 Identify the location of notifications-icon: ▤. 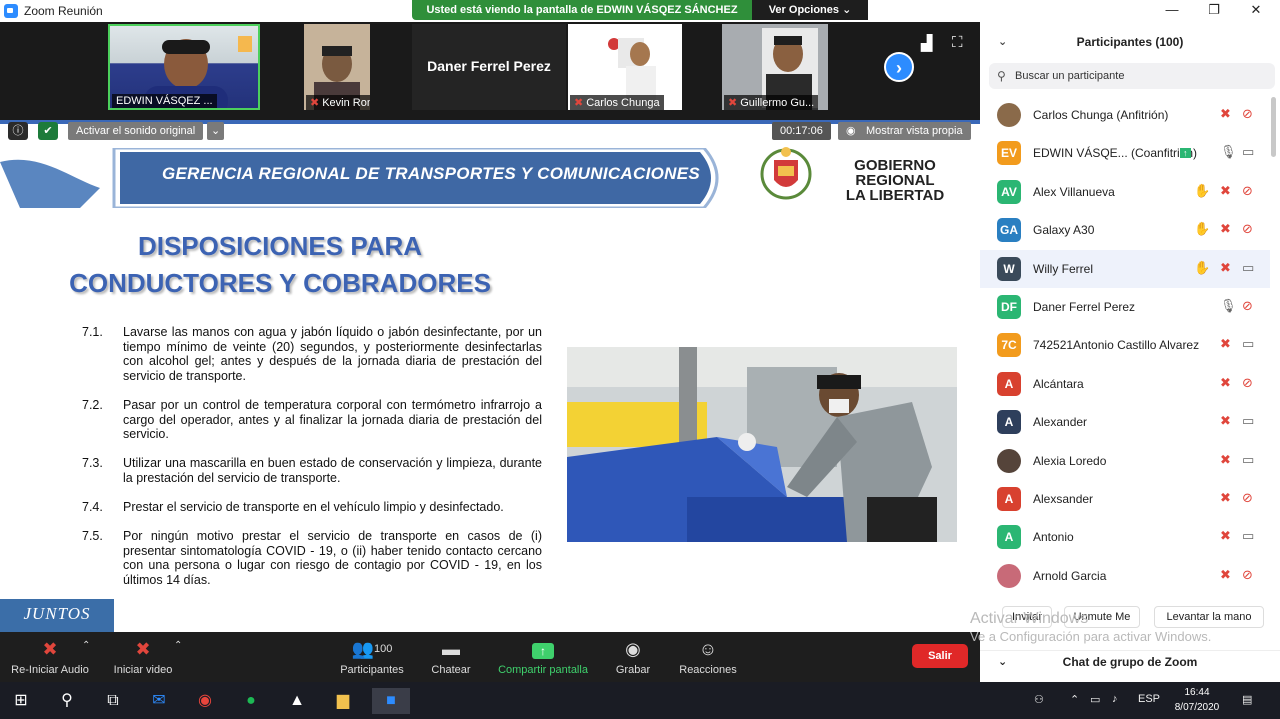
(1247, 699).